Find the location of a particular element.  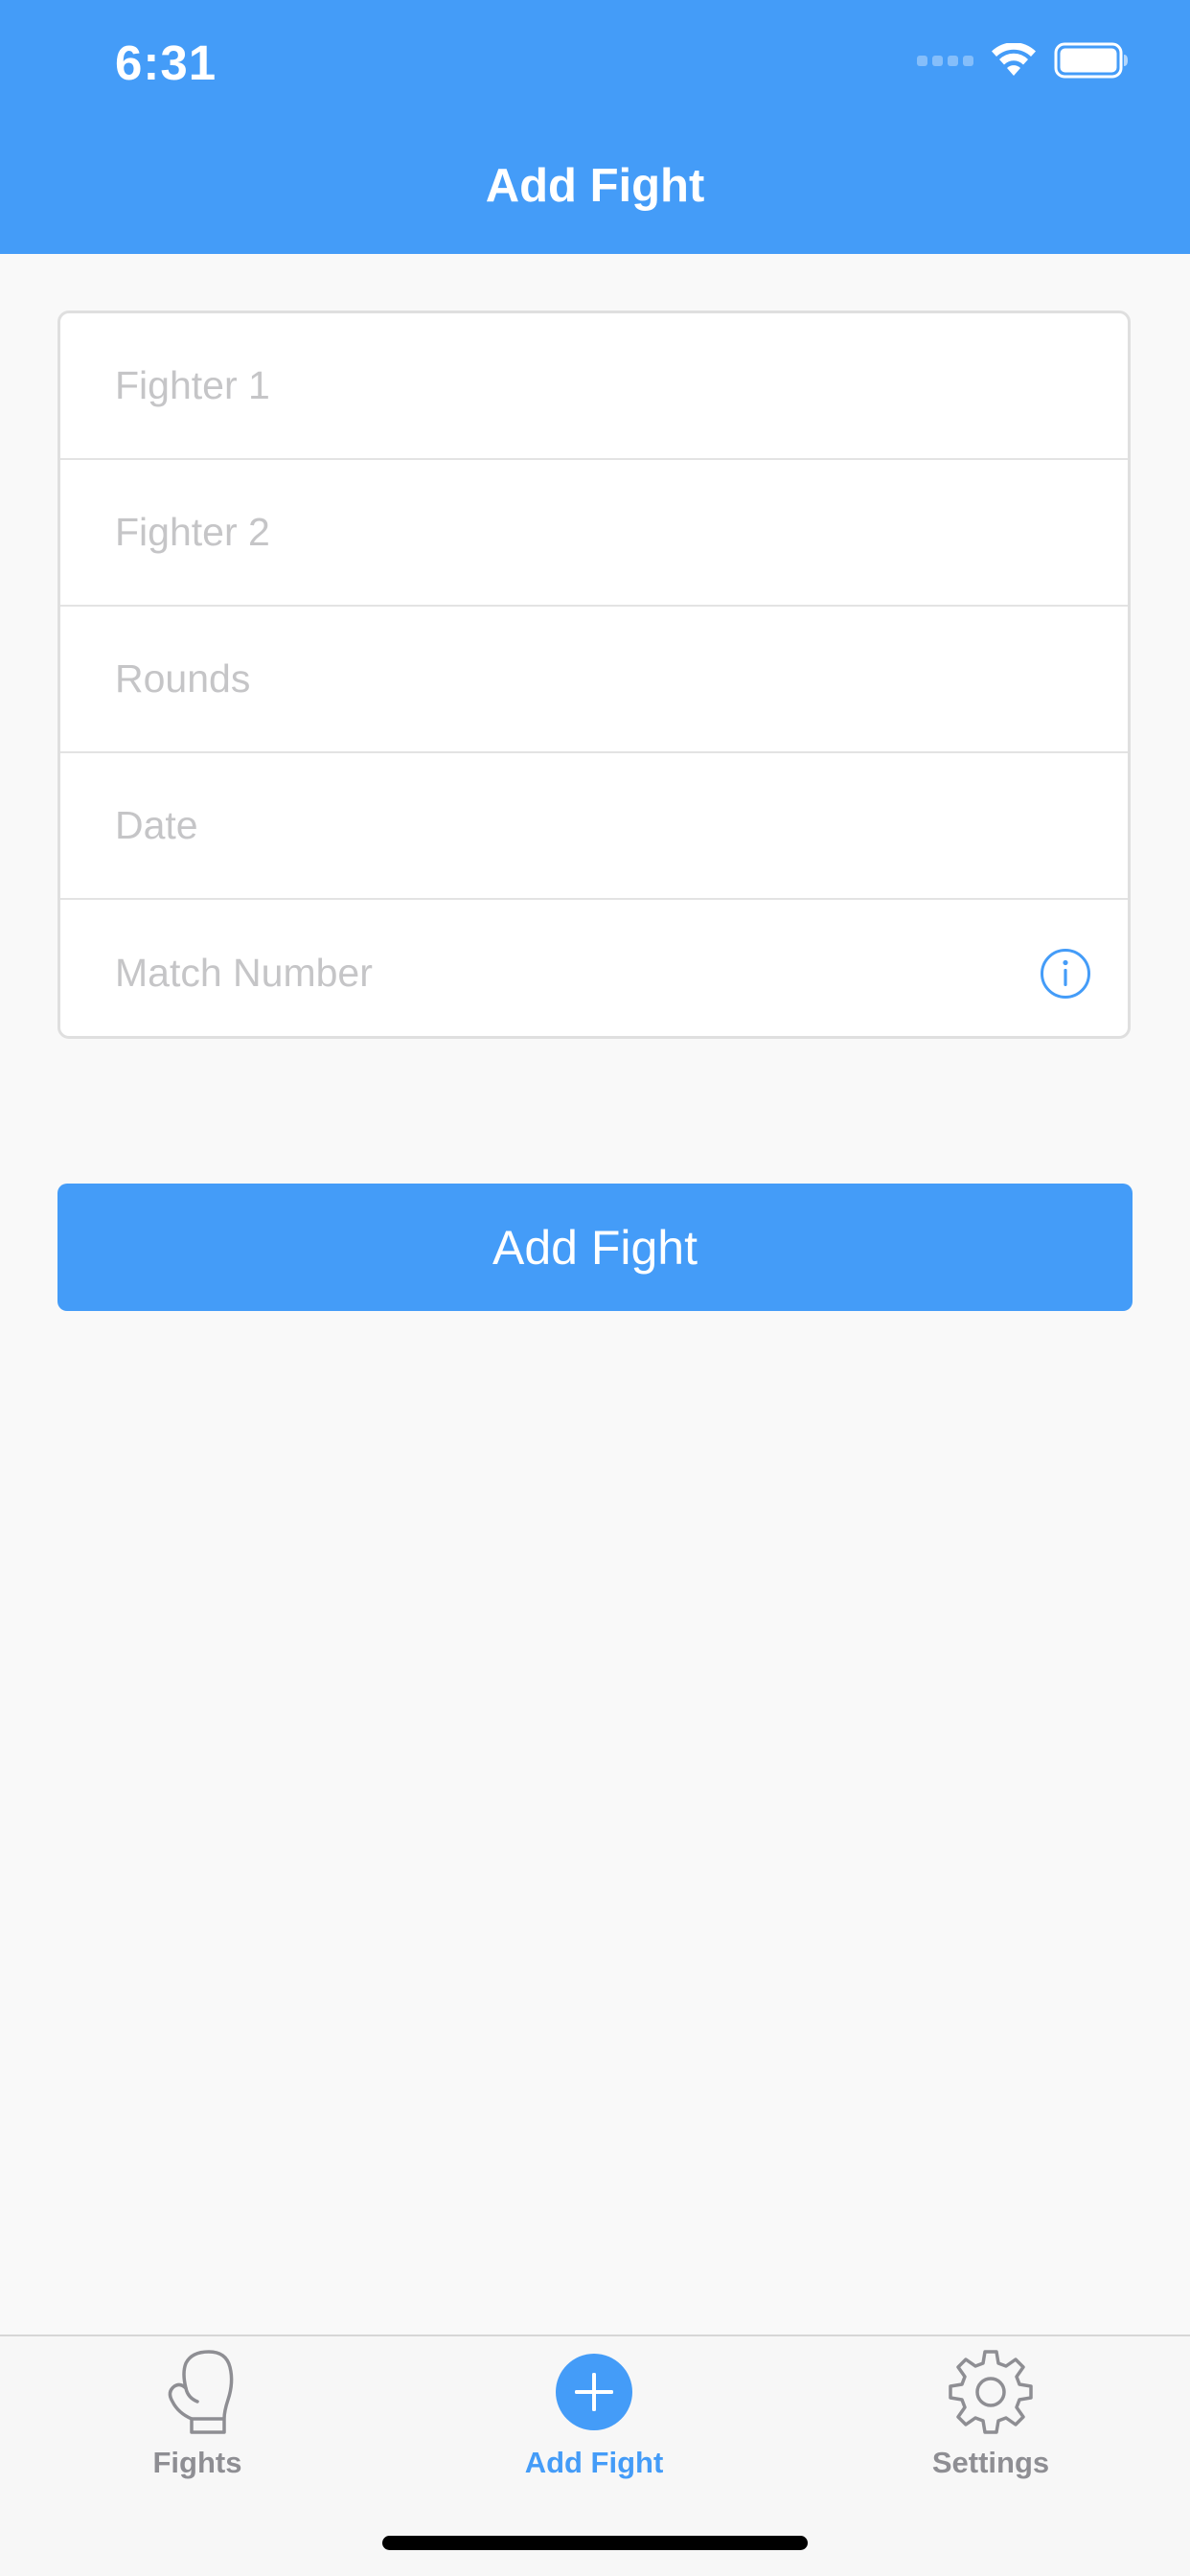

form-row-rounds is located at coordinates (594, 680).